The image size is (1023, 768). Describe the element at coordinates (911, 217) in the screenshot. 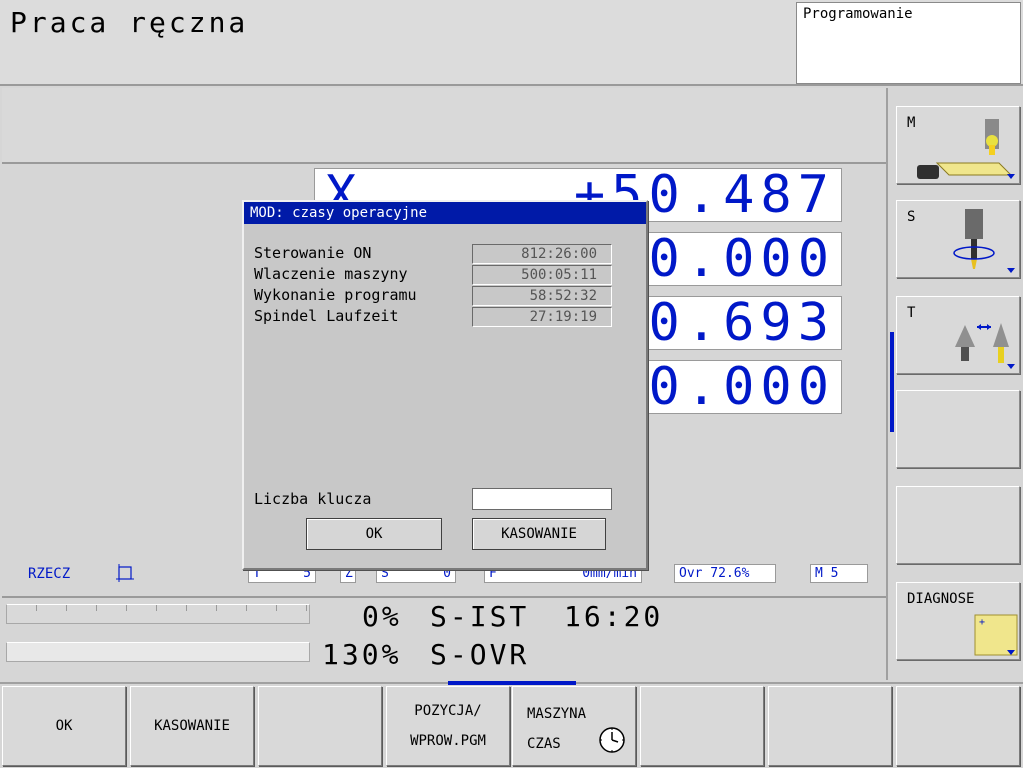

I see `s-button-label: S` at that location.